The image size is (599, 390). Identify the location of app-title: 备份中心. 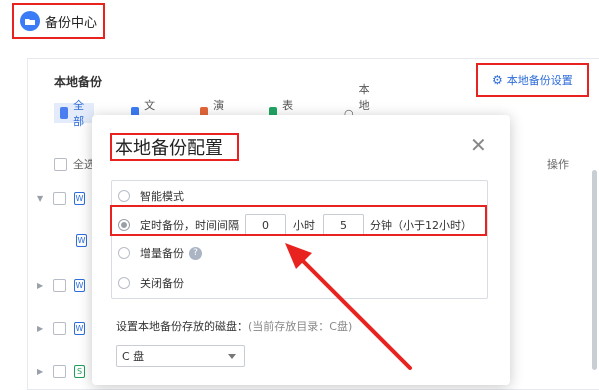
(71, 23).